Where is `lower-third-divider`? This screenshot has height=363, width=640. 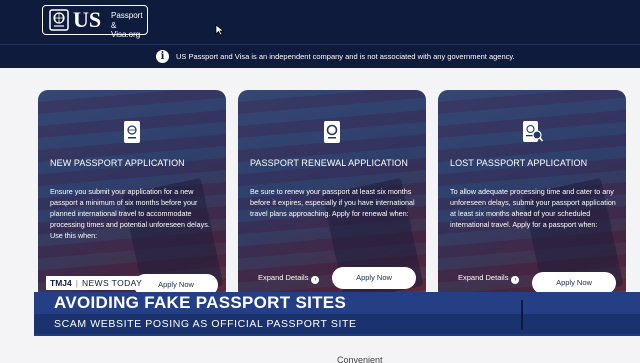
lower-third-divider is located at coordinates (522, 315).